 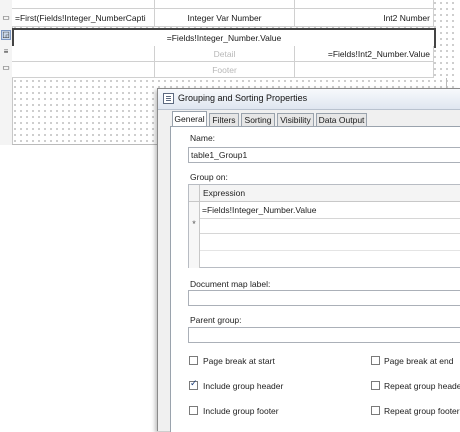 I want to click on expression-new-row, so click(x=330, y=226).